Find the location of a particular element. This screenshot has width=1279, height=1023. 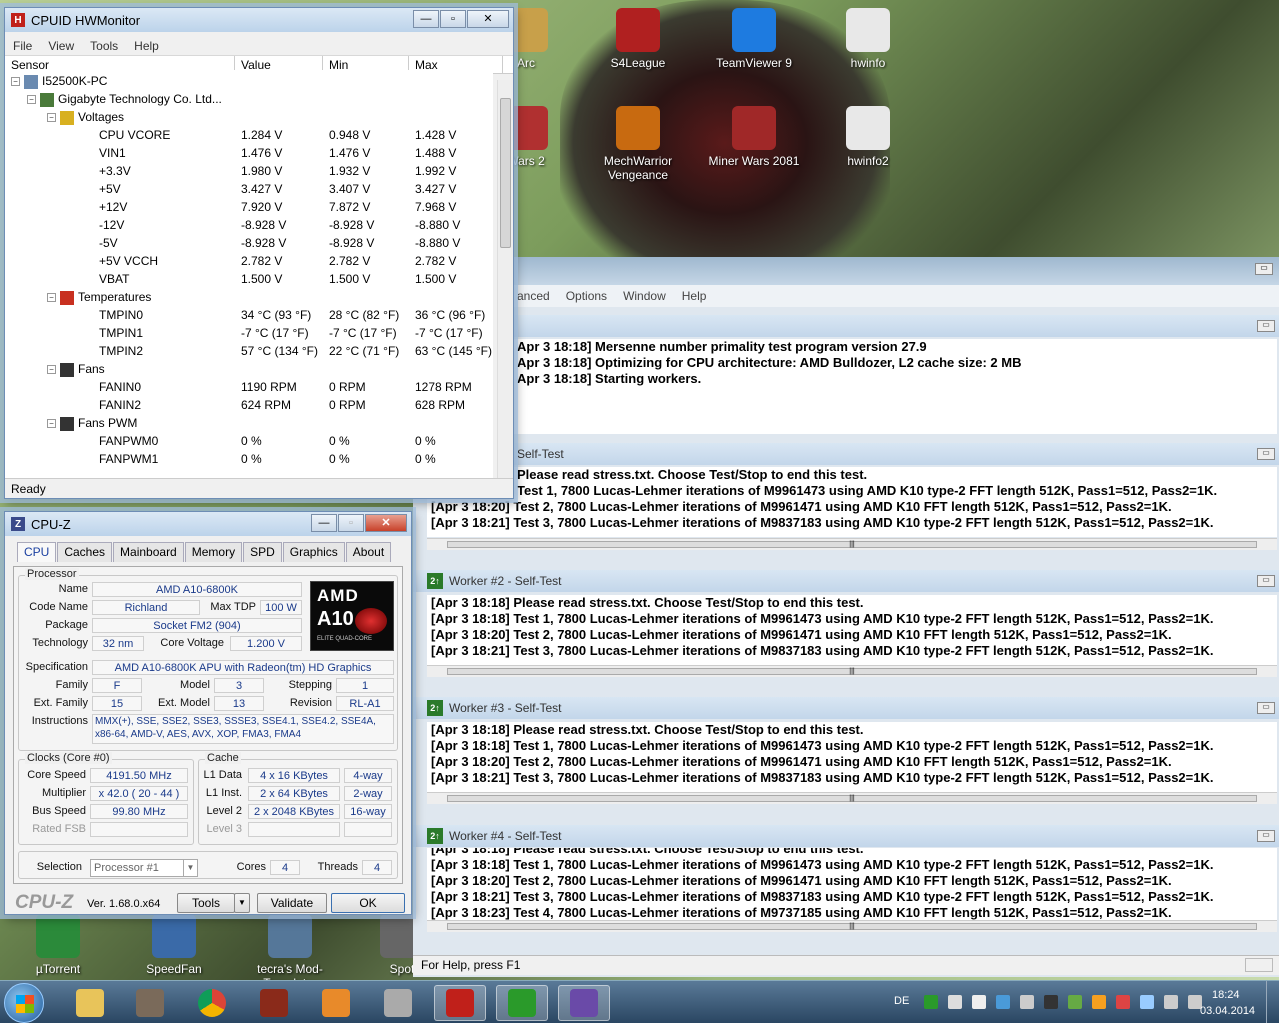

taskbar-skyrim is located at coordinates (398, 1003).